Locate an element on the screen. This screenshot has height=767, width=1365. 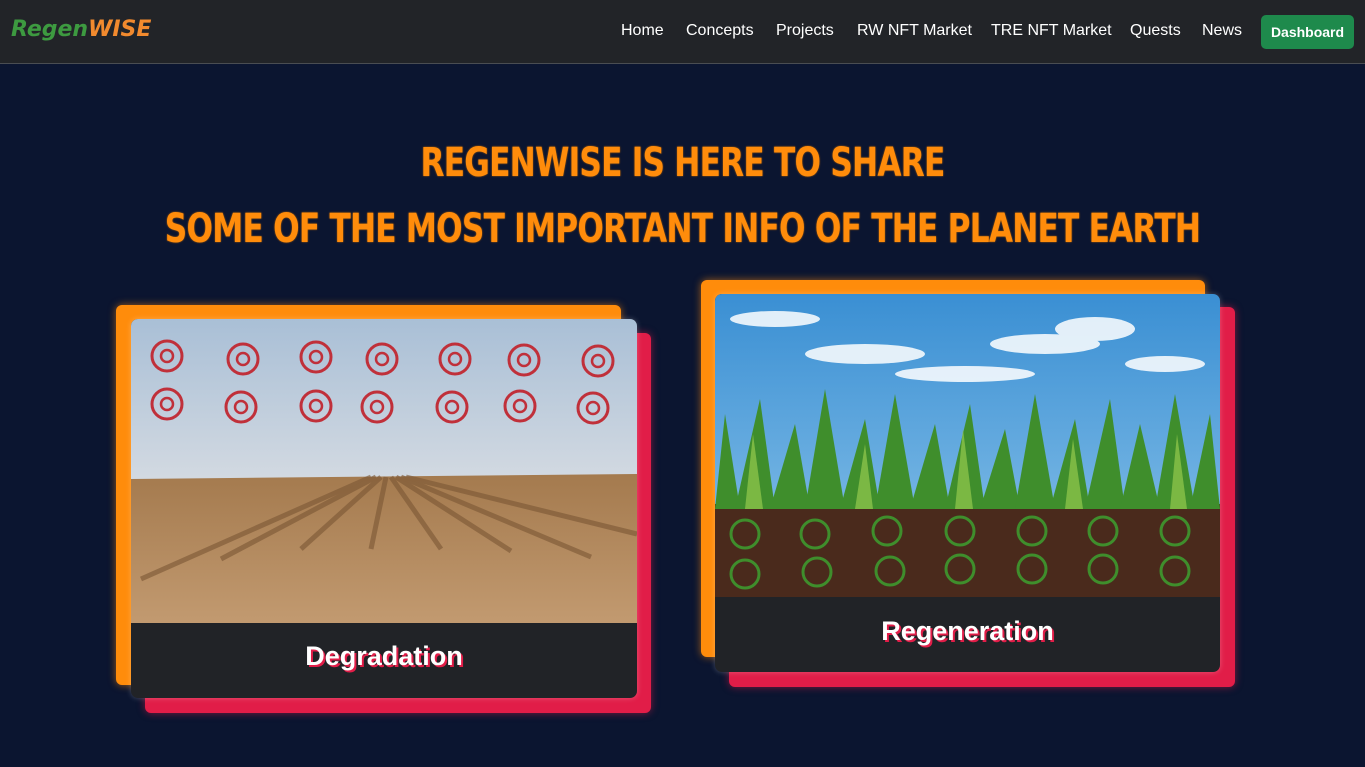
hero-headline-line1: REGENWISE IS HERE TO SHARE is located at coordinates (682, 163).